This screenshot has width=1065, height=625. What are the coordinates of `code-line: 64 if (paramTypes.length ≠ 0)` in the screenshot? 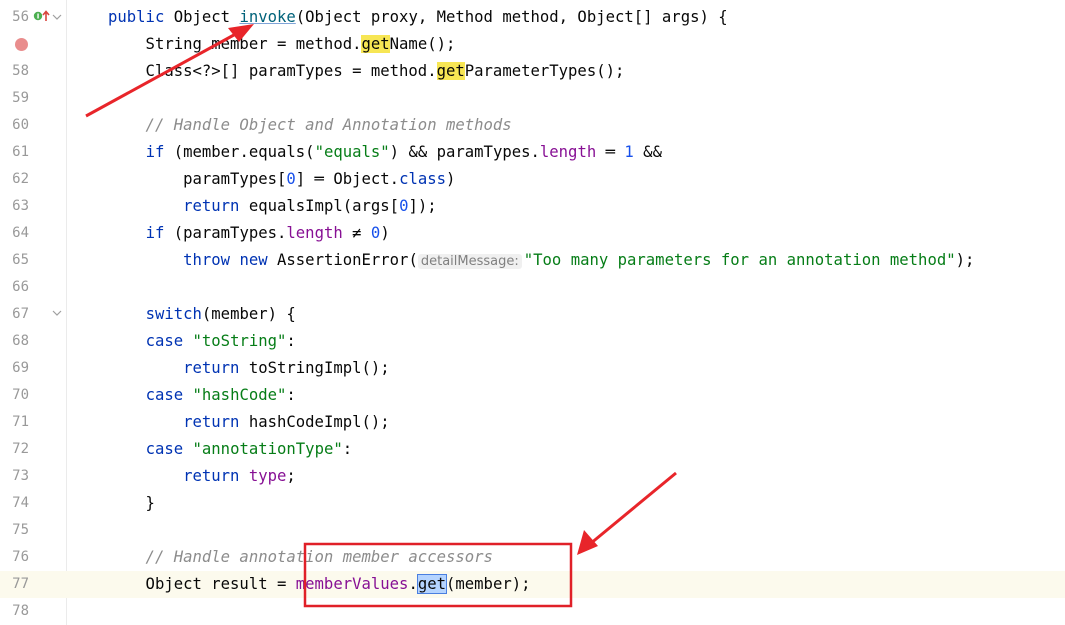 It's located at (532, 233).